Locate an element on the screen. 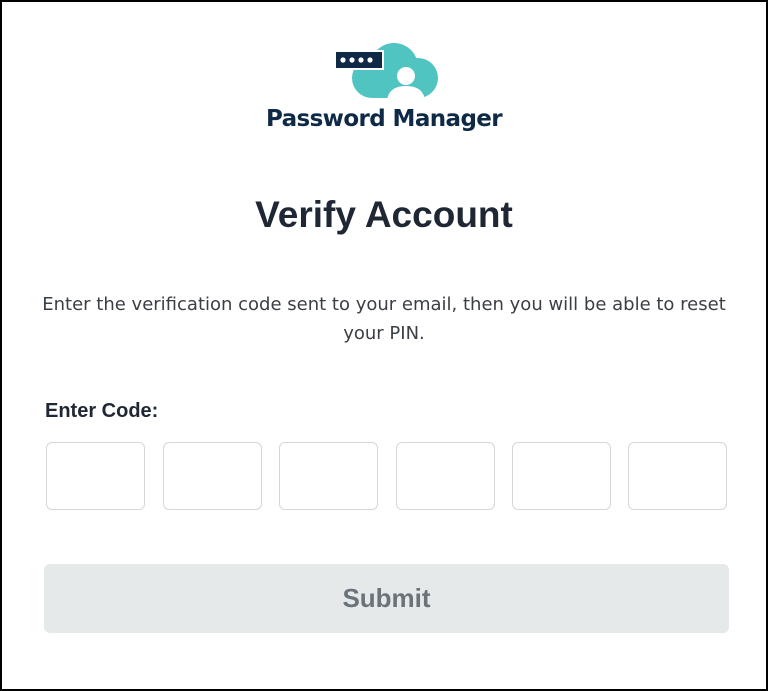 Image resolution: width=768 pixels, height=691 pixels. code-label: Enter Code: is located at coordinates (102, 411).